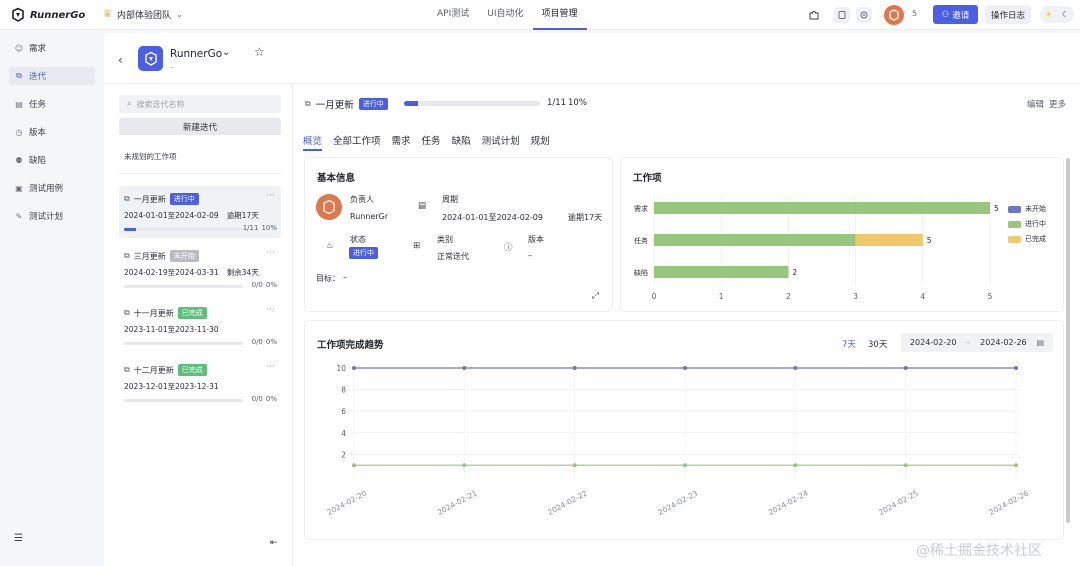  Describe the element at coordinates (501, 142) in the screenshot. I see `sub-tab: 测试计划` at that location.